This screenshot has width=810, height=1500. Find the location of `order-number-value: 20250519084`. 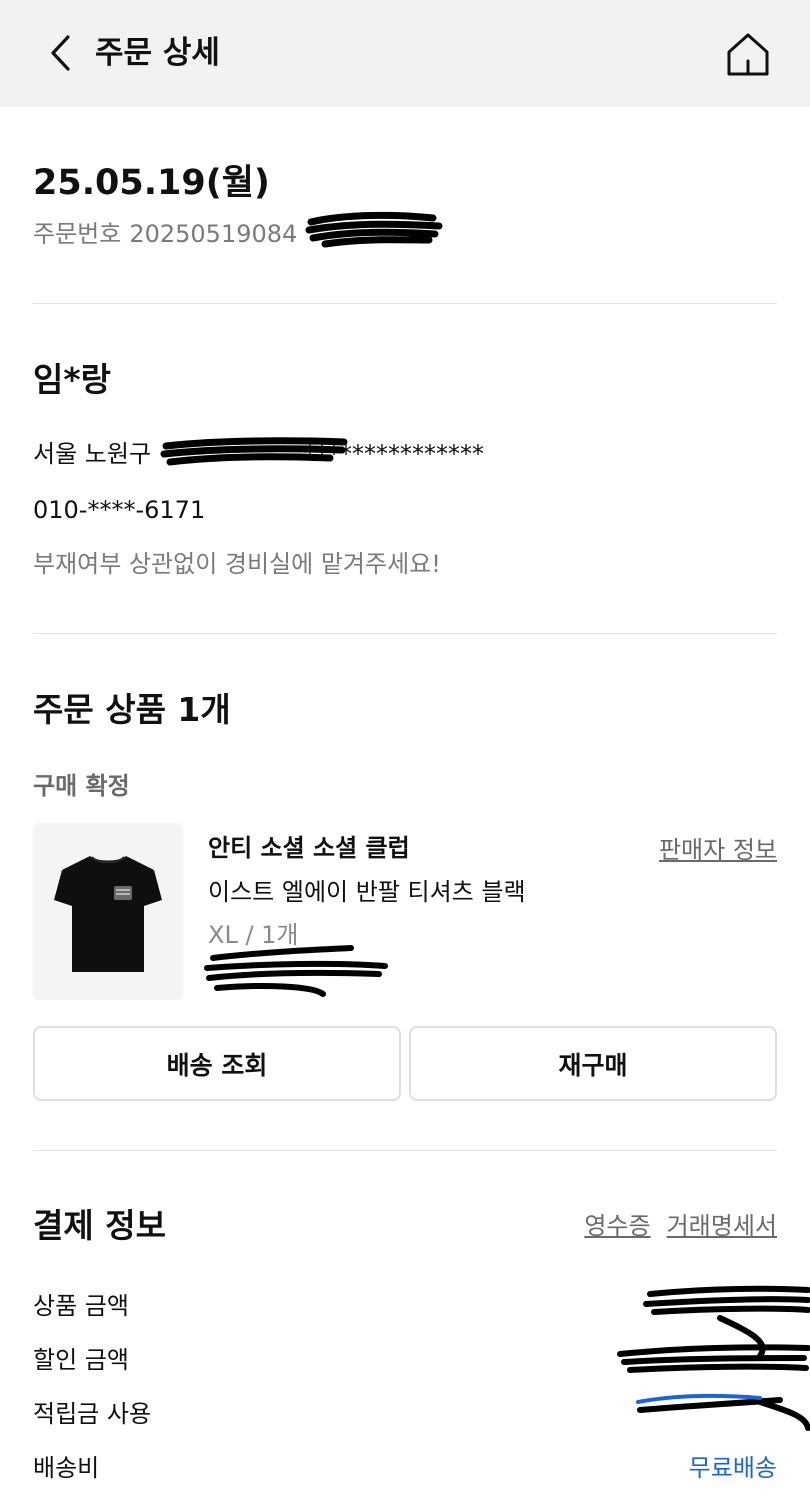

order-number-value: 20250519084 is located at coordinates (213, 234).